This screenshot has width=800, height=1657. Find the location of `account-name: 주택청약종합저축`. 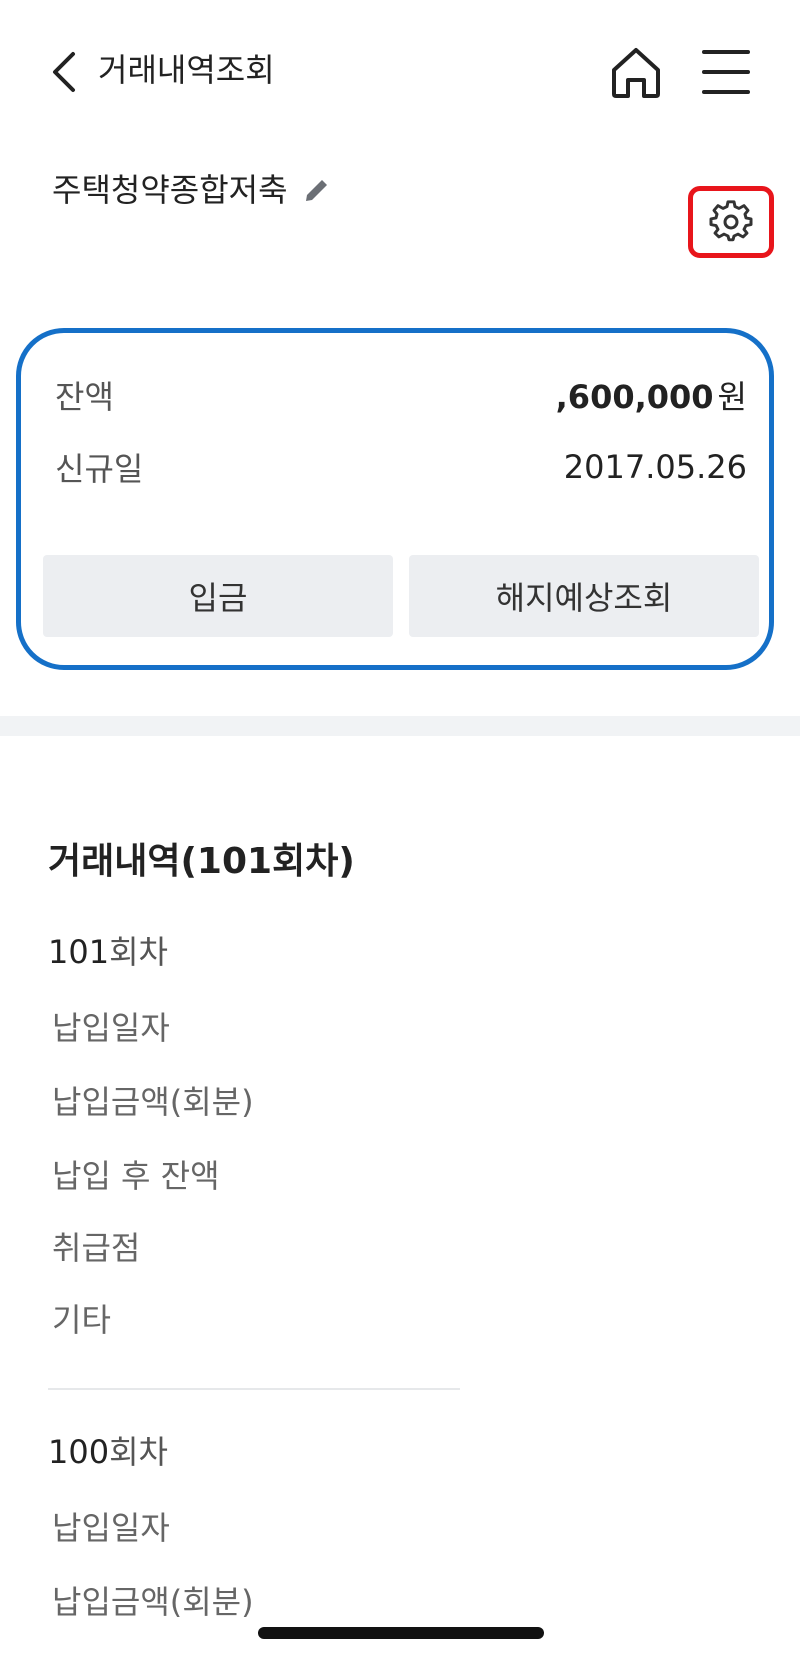

account-name: 주택청약종합저축 is located at coordinates (170, 190).